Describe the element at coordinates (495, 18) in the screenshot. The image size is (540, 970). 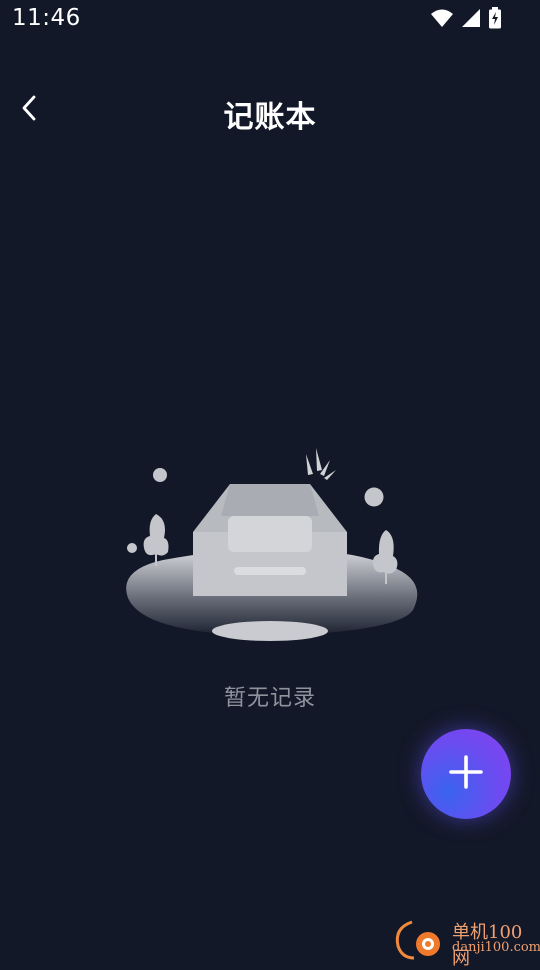
I see `battery-charging-icon` at that location.